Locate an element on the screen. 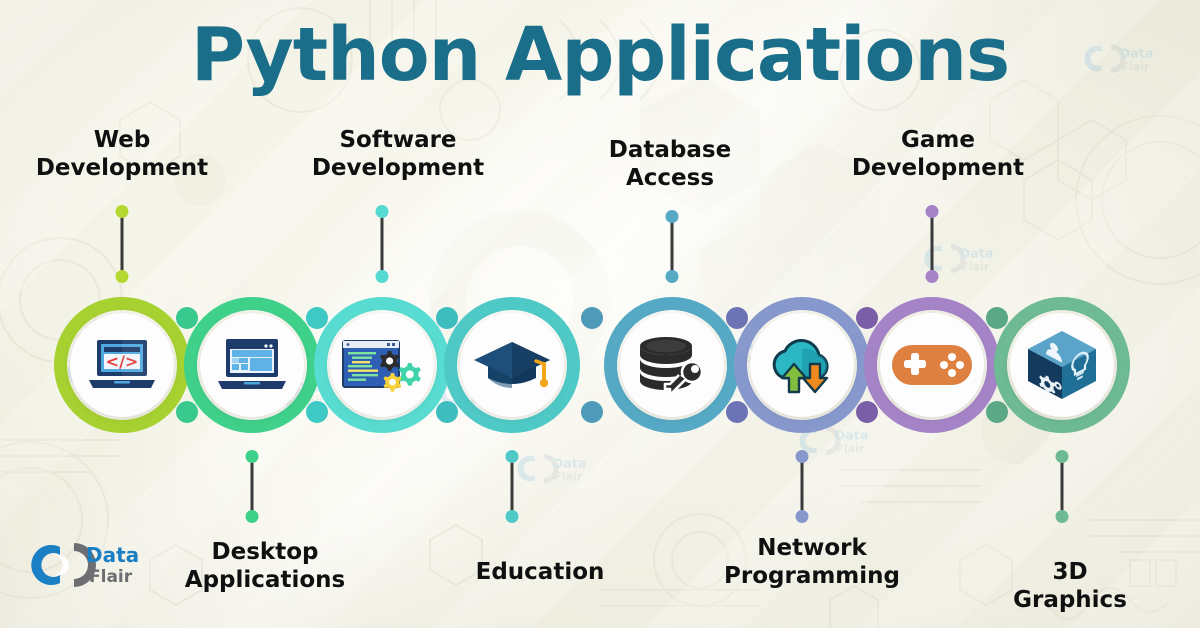 Image resolution: width=1200 pixels, height=628 pixels. logo-text-secondary: Flair is located at coordinates (111, 577).